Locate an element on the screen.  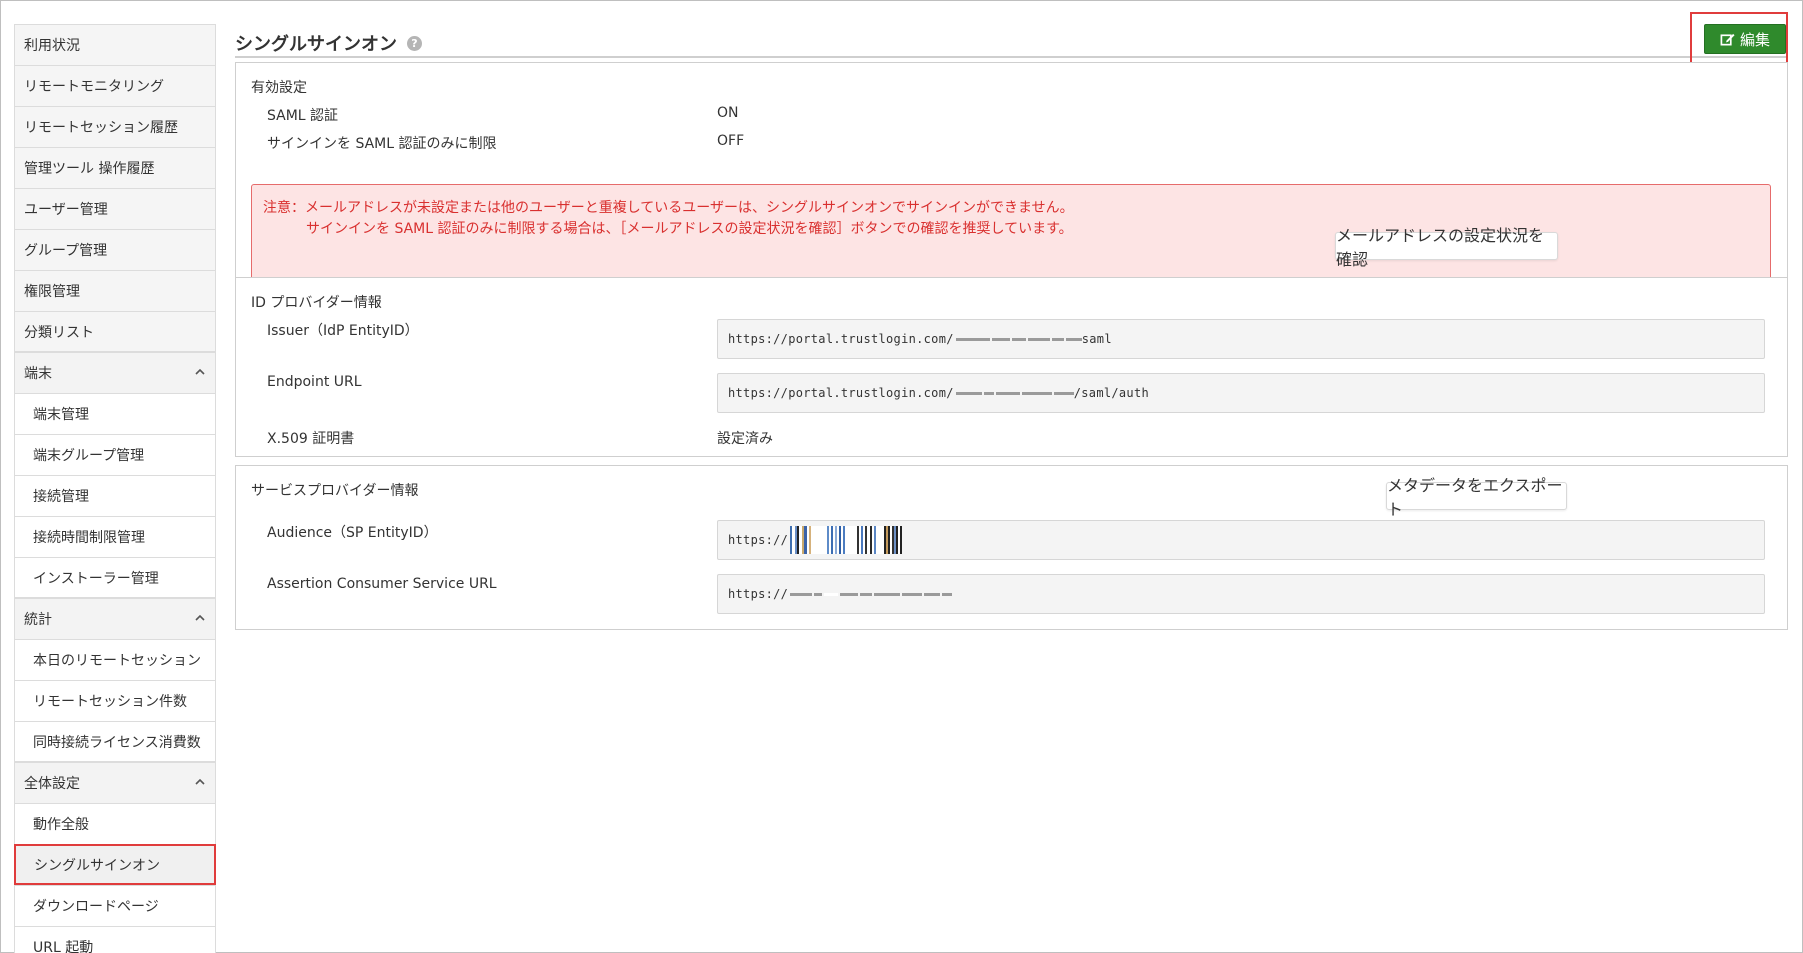
sidebar-item-label: 本日のリモートセッション is located at coordinates (117, 661).